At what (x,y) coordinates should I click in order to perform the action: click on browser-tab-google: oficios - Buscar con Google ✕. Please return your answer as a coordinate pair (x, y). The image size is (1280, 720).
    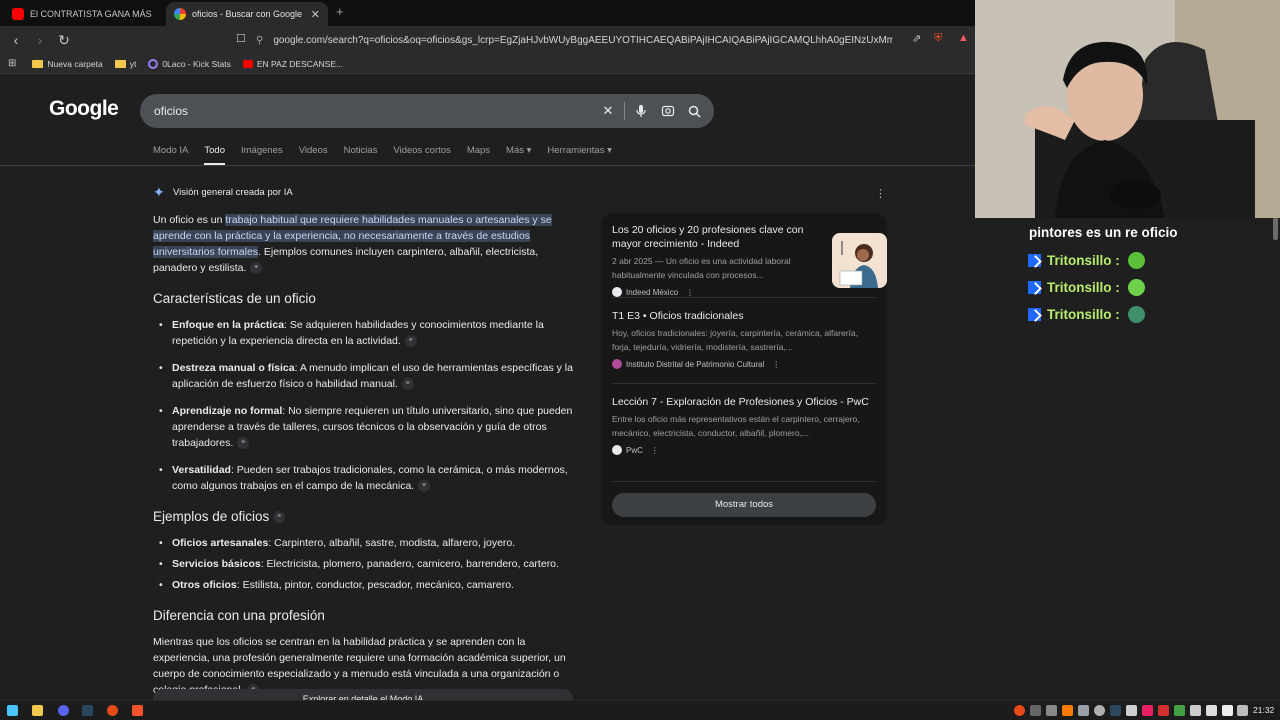
    Looking at the image, I should click on (247, 14).